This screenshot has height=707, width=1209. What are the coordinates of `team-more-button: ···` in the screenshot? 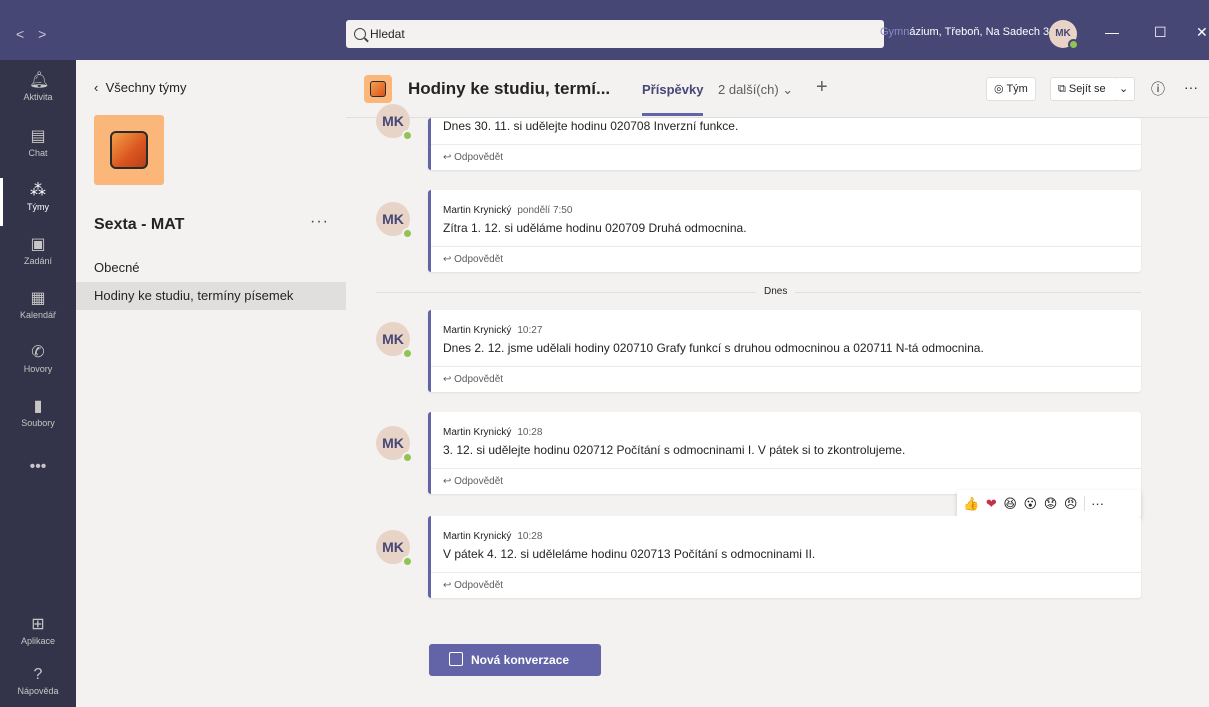 It's located at (319, 222).